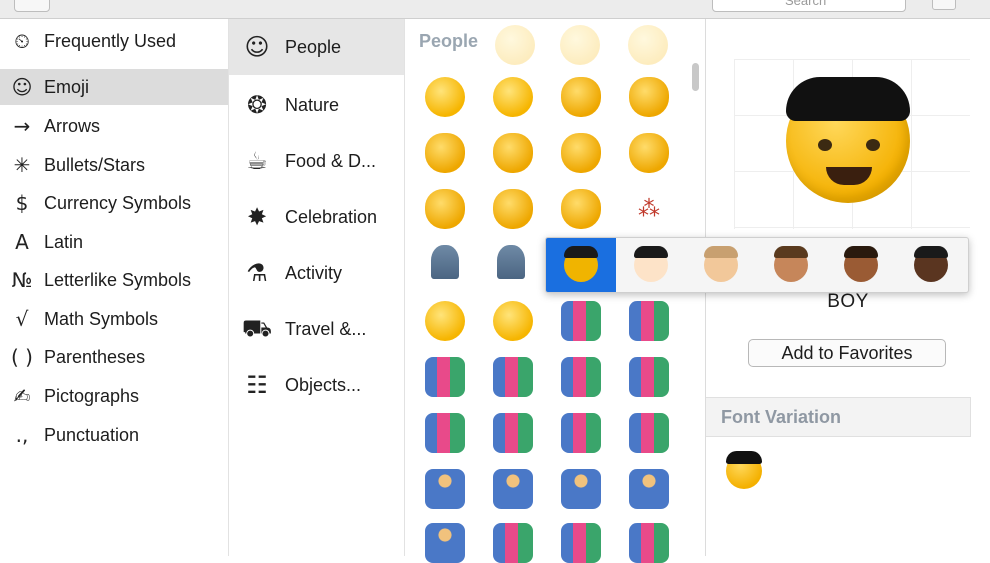 This screenshot has height=563, width=990. Describe the element at coordinates (114, 280) in the screenshot. I see `category-letterlike-symbols: № Letterlike Symbols` at that location.